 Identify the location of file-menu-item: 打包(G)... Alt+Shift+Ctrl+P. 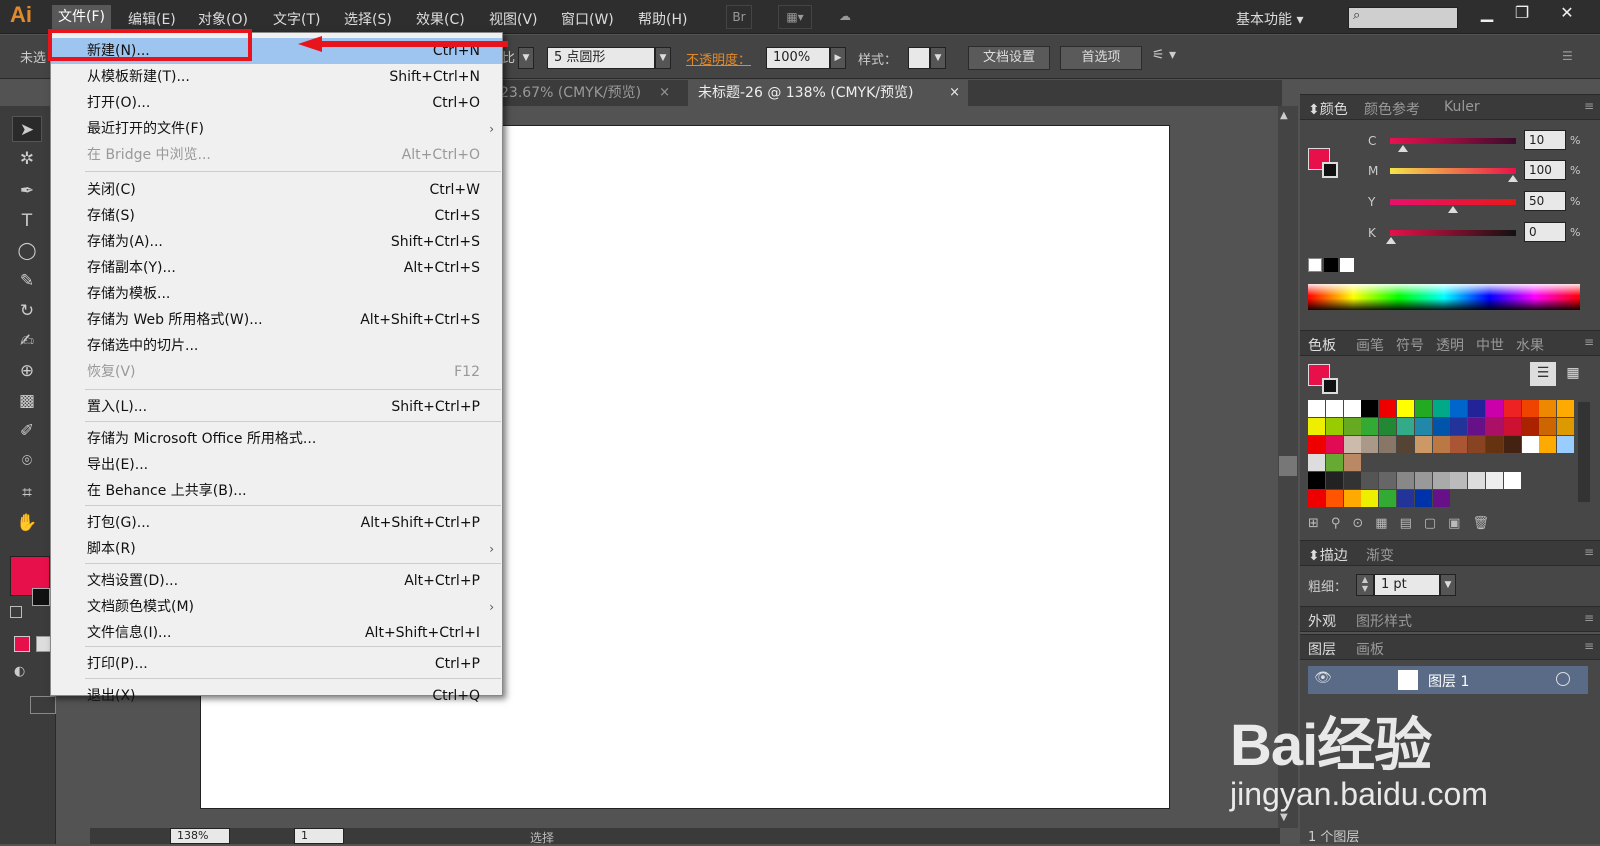
(276, 523).